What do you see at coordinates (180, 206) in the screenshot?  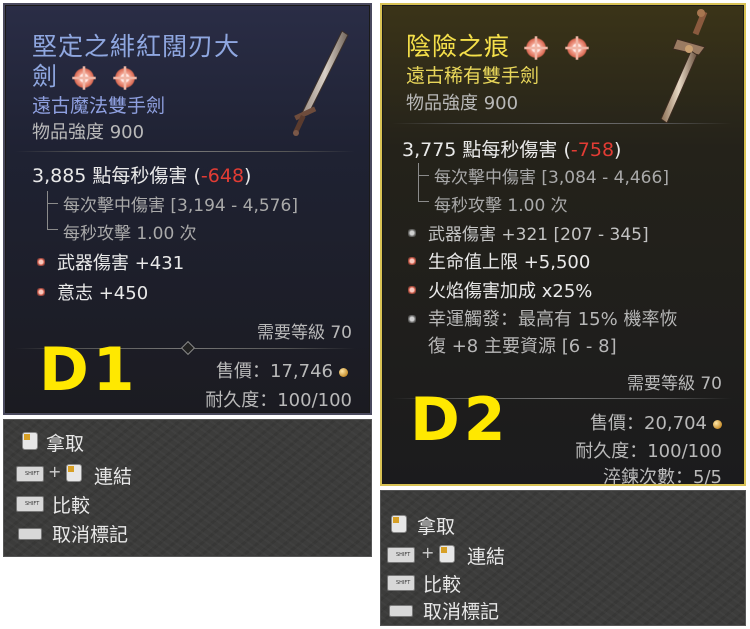 I see `damage-per-hit: 每次擊中傷害 [3,194 - 4,576]` at bounding box center [180, 206].